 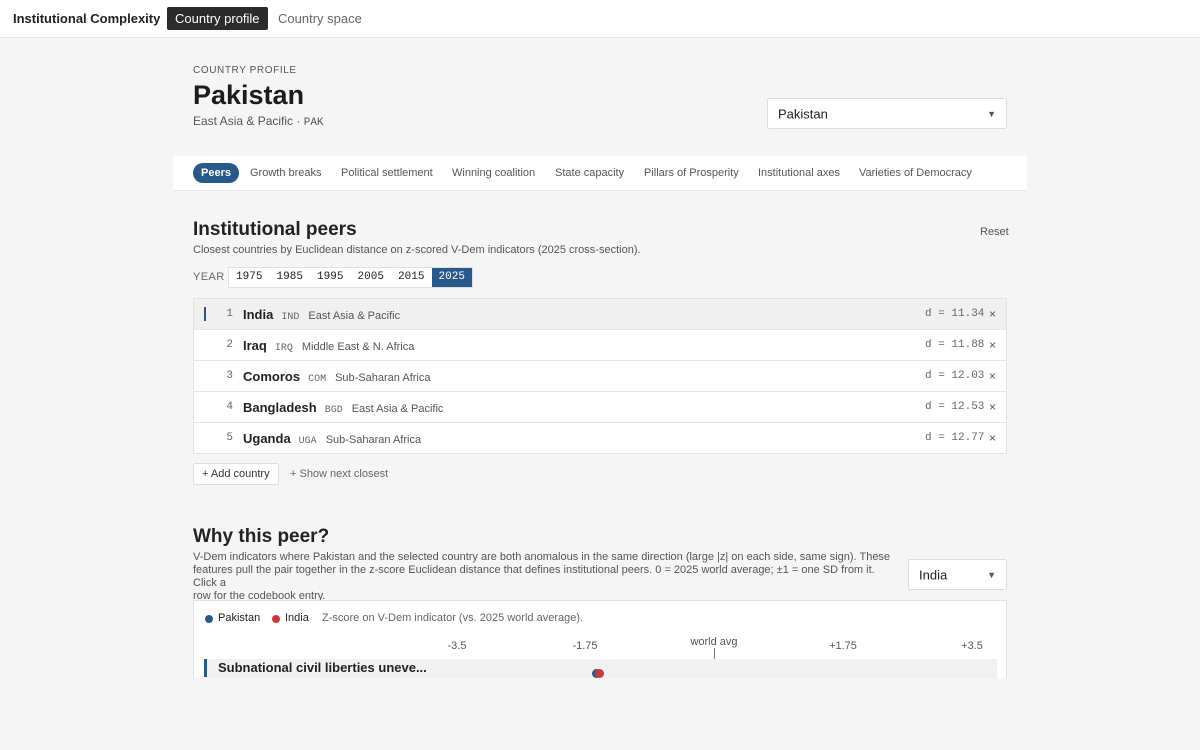 I want to click on tab-country-space: Country space, so click(x=320, y=18).